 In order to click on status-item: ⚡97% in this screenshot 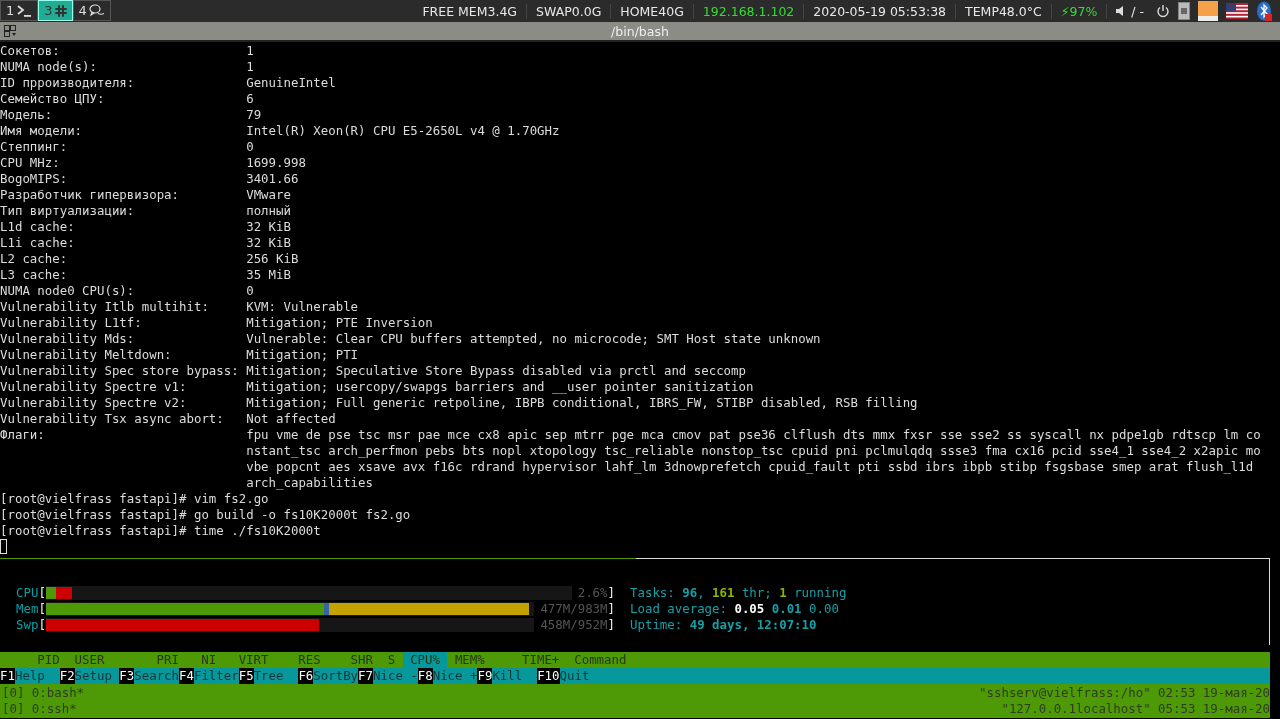, I will do `click(1079, 11)`.